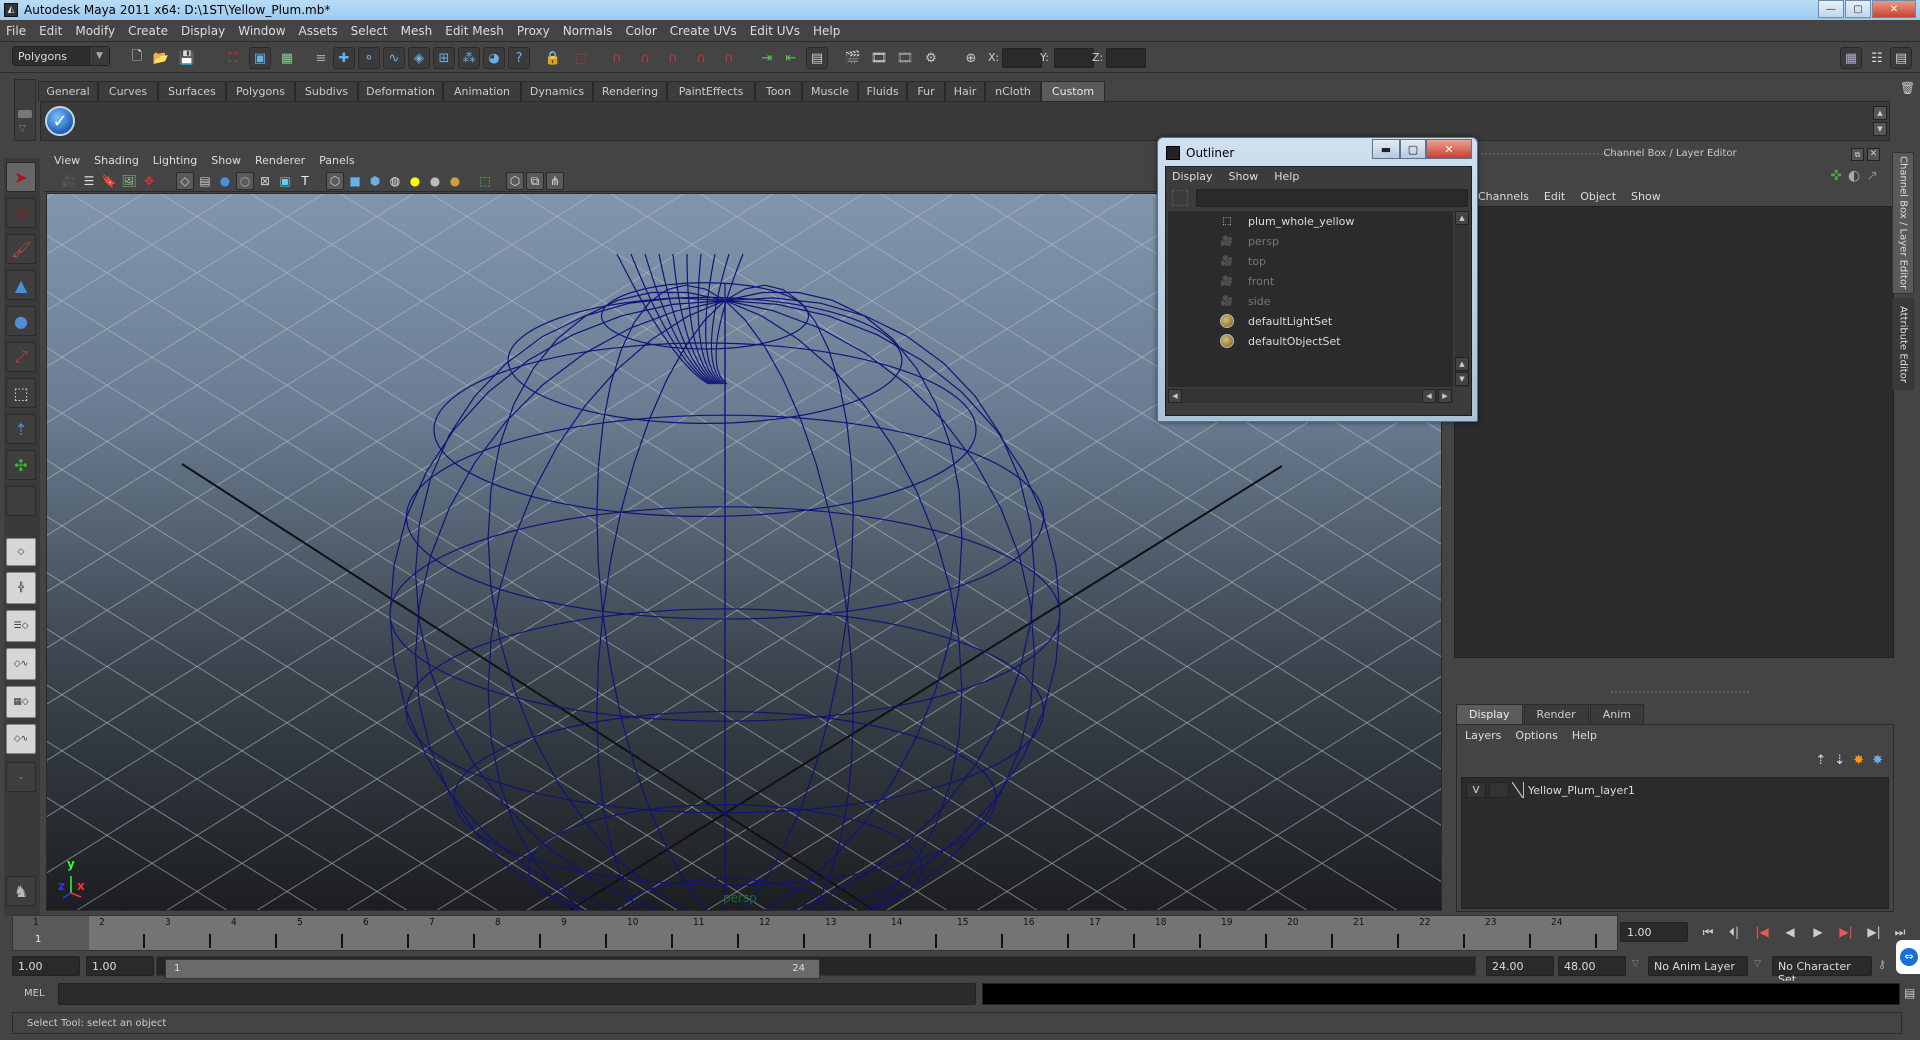 This screenshot has height=1040, width=1920. Describe the element at coordinates (89, 181) in the screenshot. I see `camera-attributes-icon: ☰` at that location.